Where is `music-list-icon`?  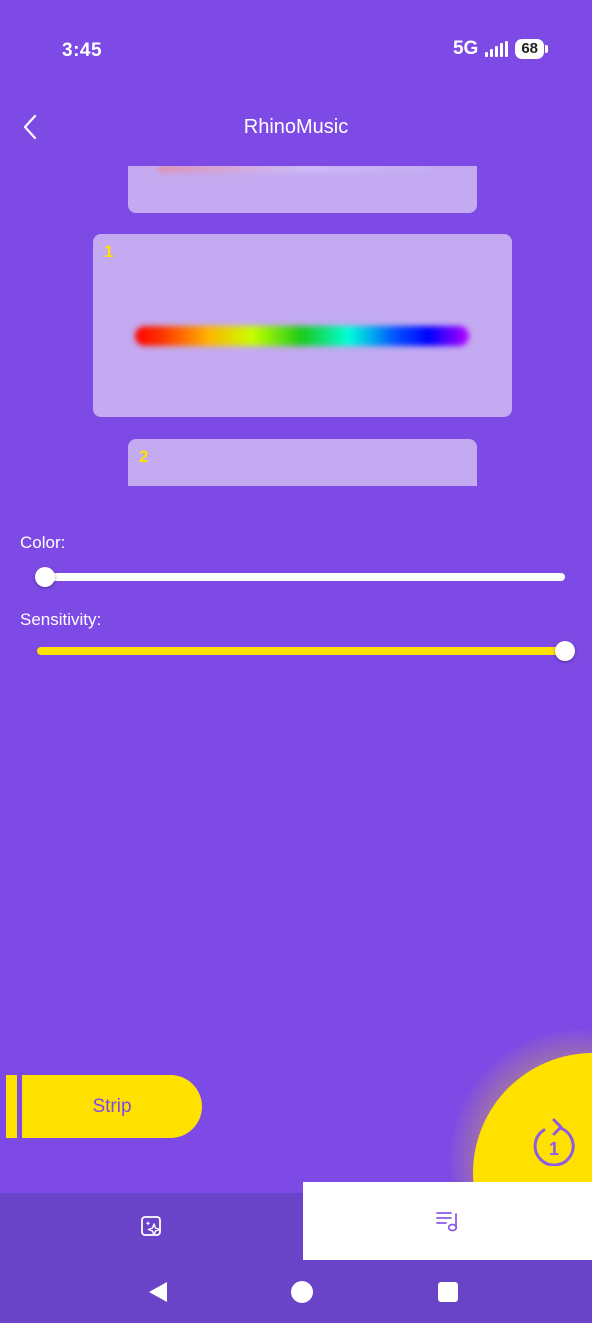
music-list-icon is located at coordinates (446, 1222).